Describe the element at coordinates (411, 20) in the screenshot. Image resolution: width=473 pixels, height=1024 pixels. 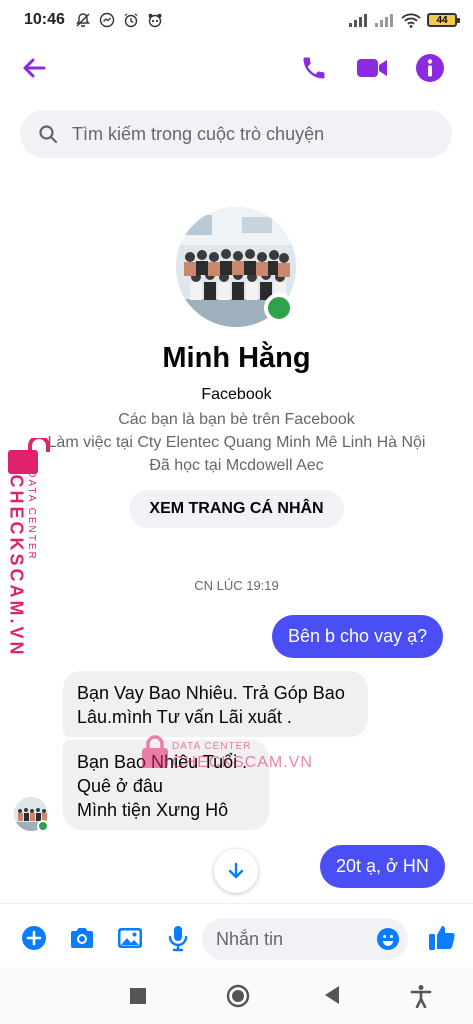
I see `wifi-icon` at that location.